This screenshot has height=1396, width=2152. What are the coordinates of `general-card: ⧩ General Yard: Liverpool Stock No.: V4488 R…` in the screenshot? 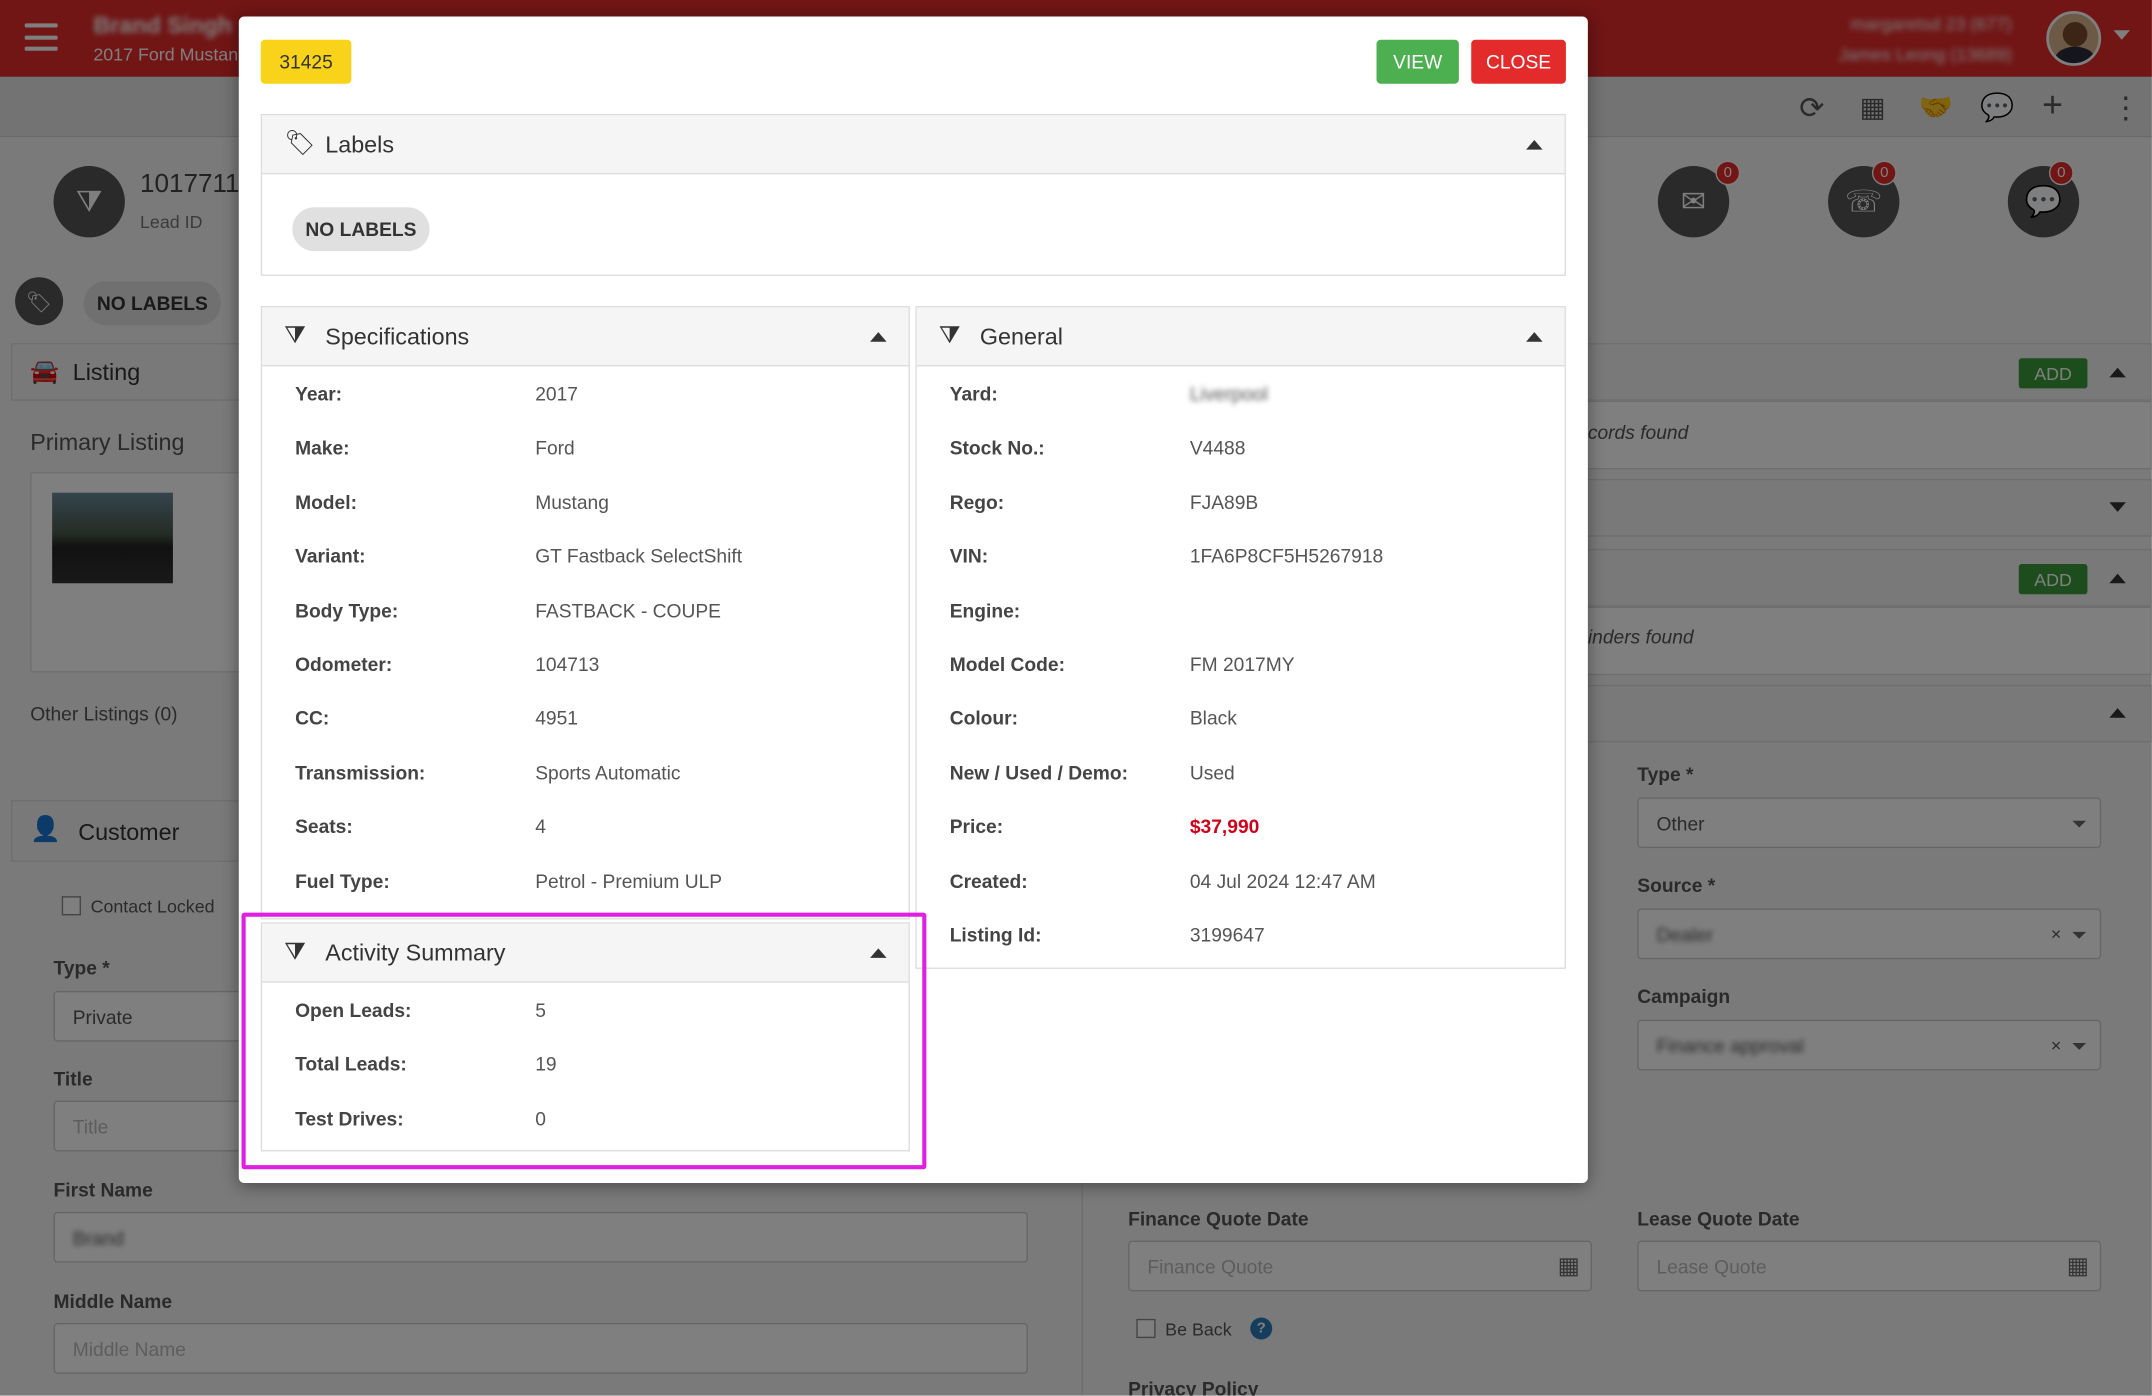 It's located at (1240, 637).